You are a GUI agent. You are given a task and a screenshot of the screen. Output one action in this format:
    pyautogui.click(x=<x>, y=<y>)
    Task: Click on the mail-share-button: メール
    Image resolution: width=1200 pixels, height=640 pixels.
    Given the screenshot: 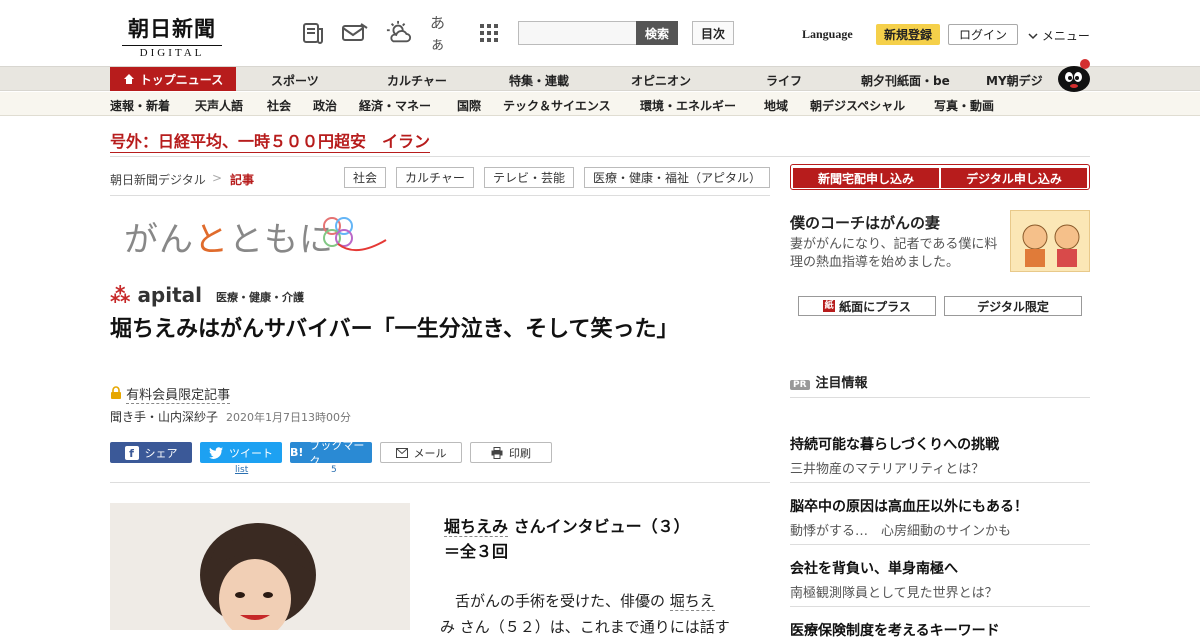 What is the action you would take?
    pyautogui.click(x=421, y=452)
    